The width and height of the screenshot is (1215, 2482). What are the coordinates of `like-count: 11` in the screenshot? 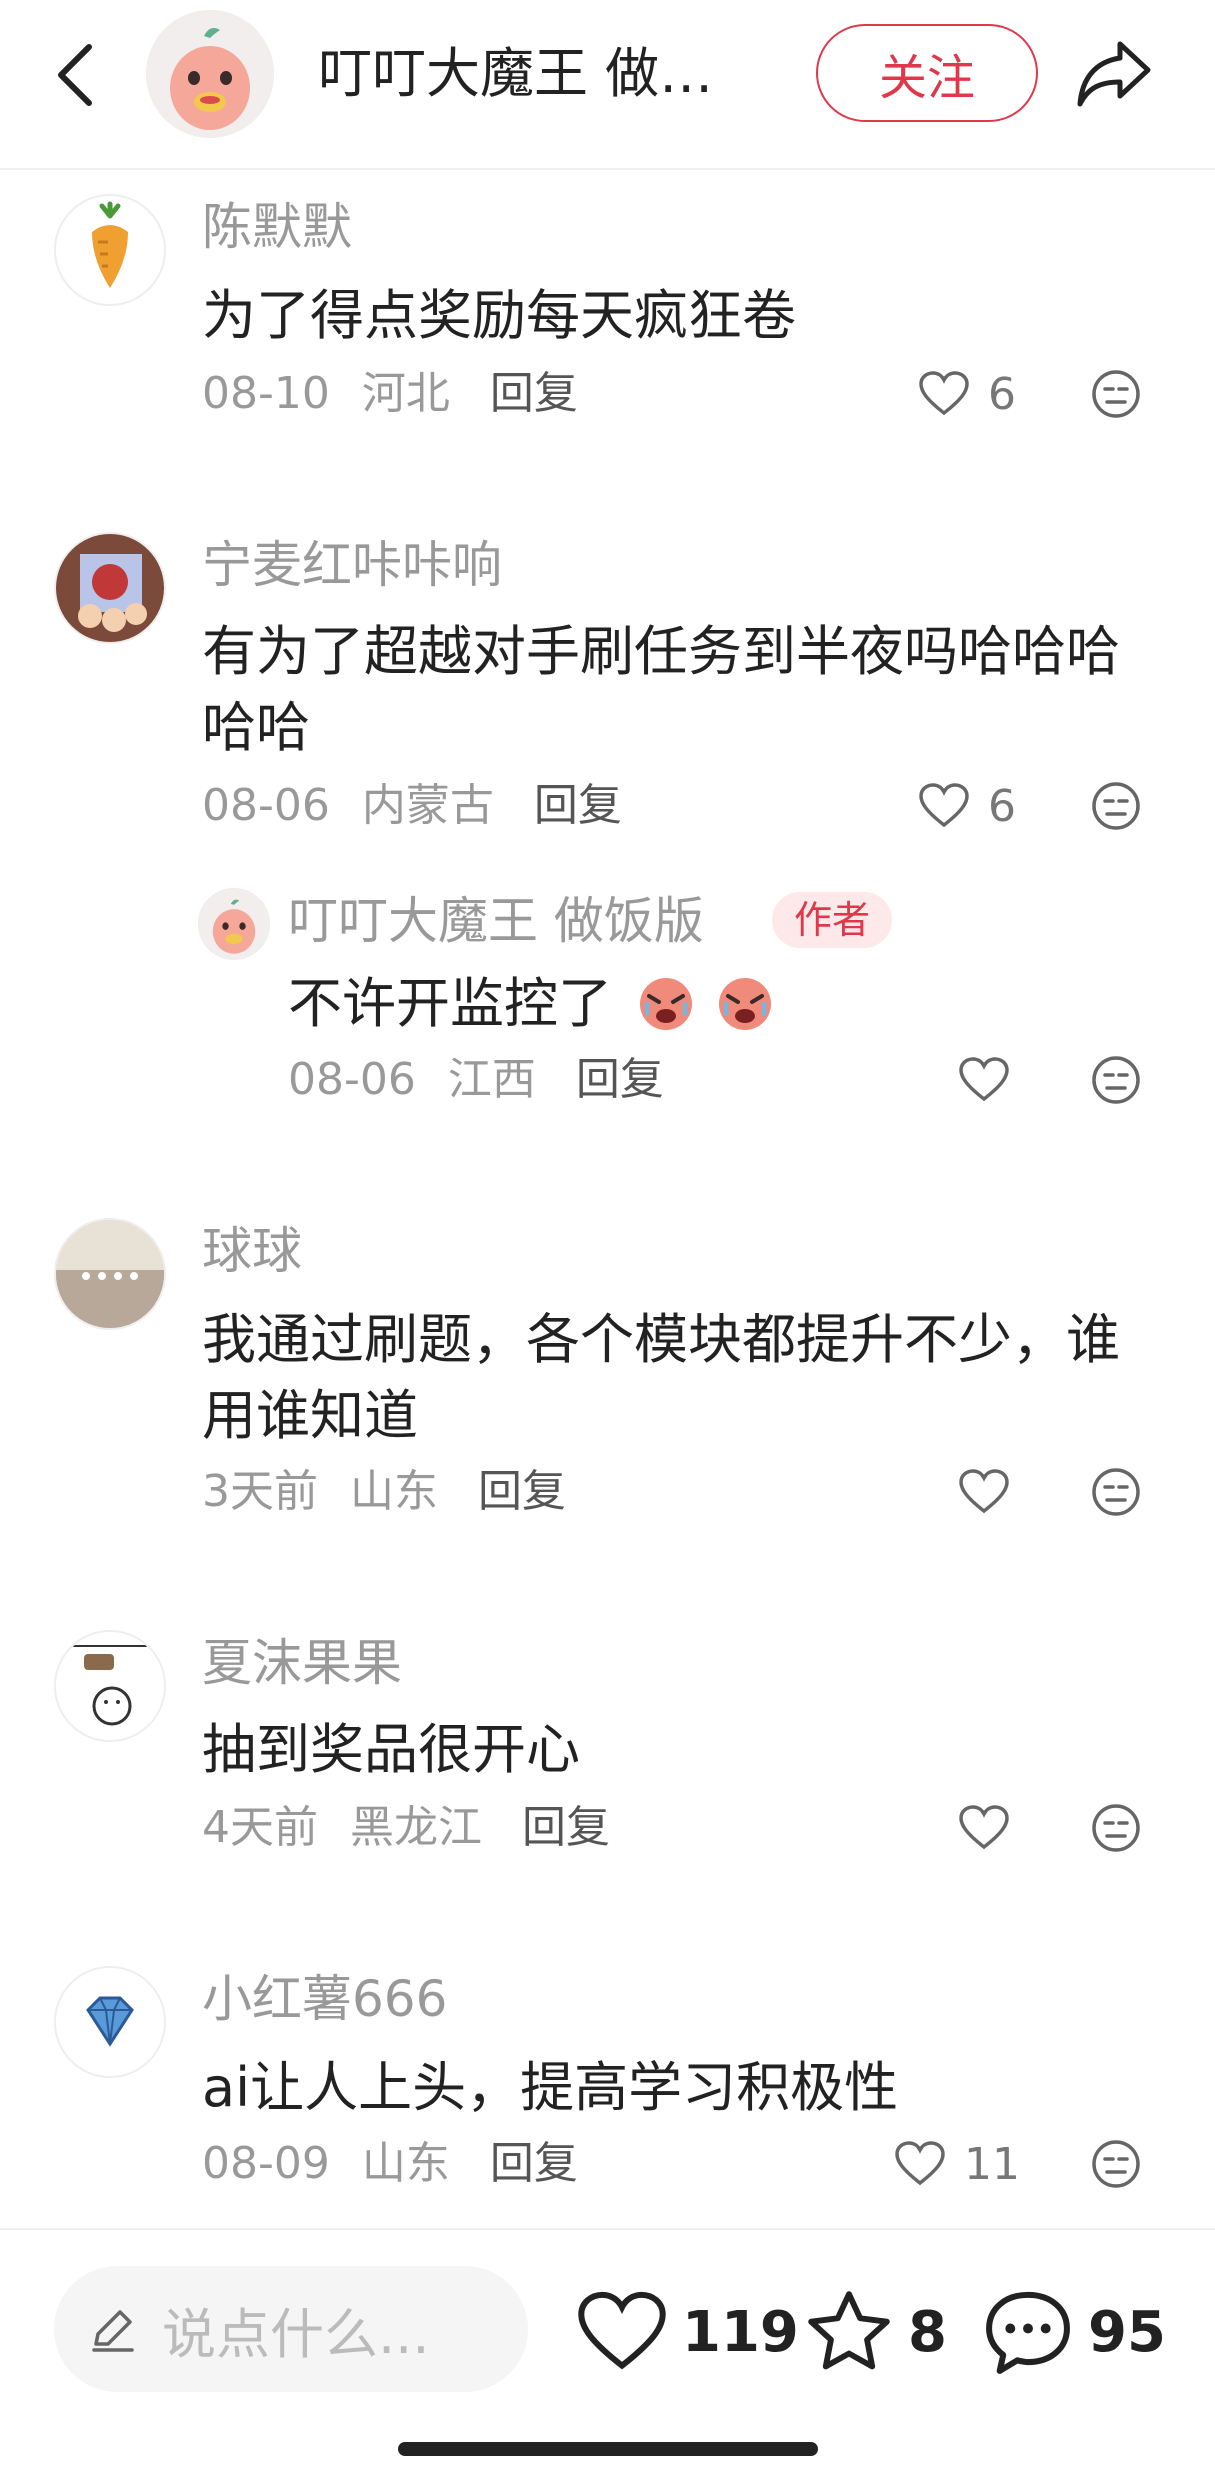 It's located at (992, 2164).